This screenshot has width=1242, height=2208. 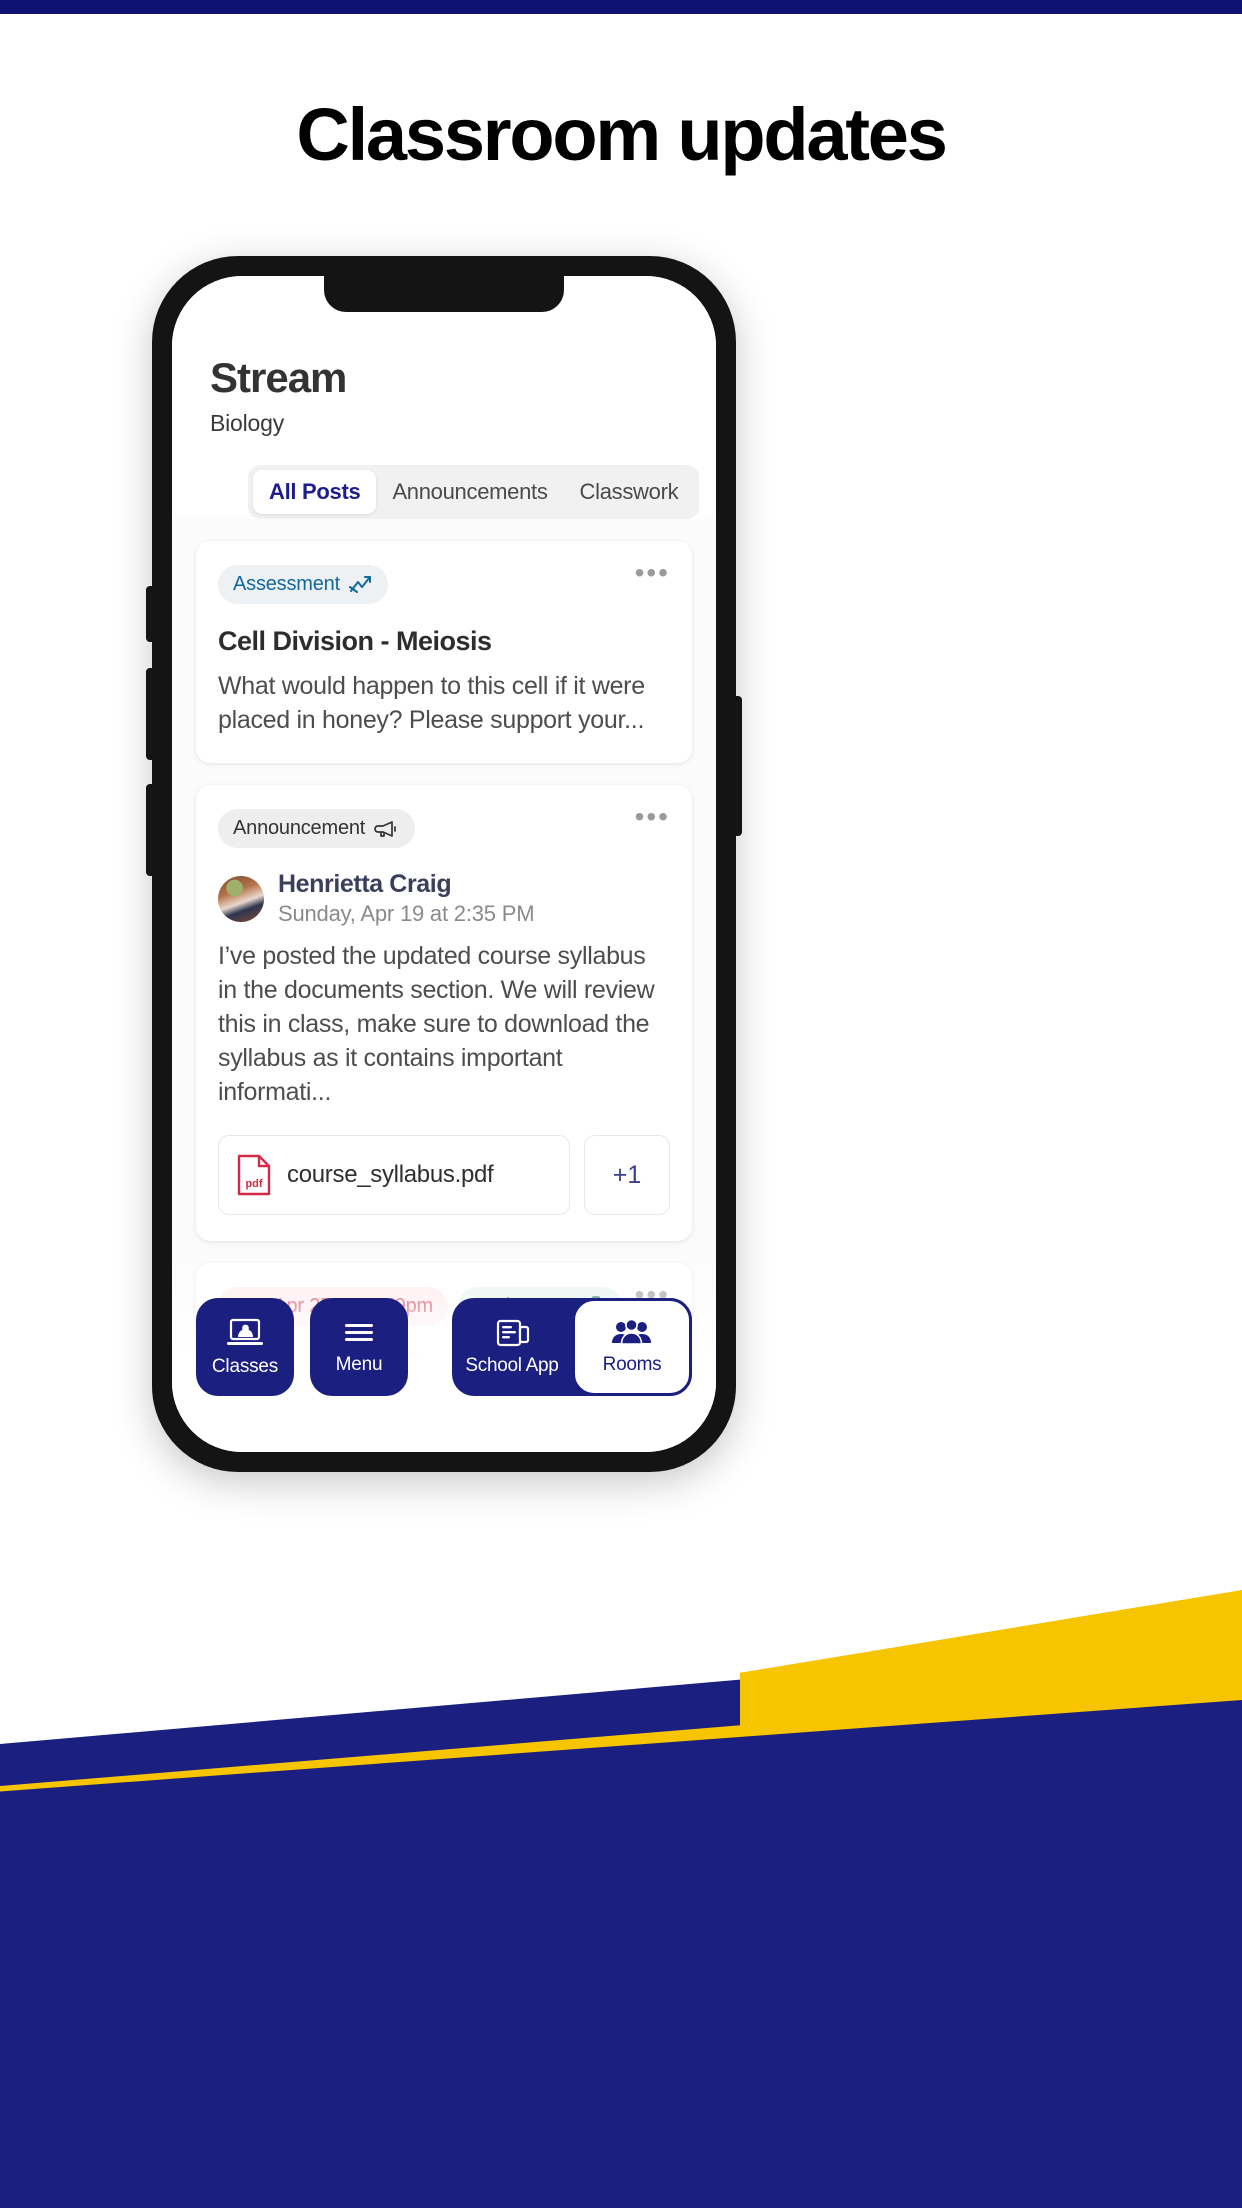 I want to click on nav-button-classes: Classes, so click(x=245, y=1347).